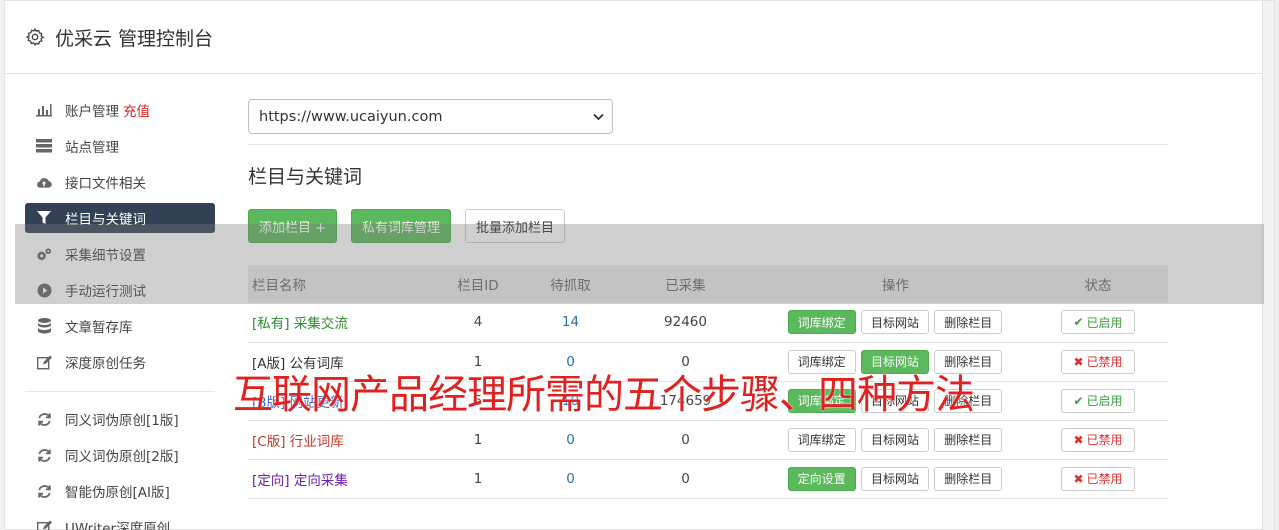 This screenshot has width=1279, height=530. Describe the element at coordinates (821, 478) in the screenshot. I see `lib-bind-button: 定向设置` at that location.